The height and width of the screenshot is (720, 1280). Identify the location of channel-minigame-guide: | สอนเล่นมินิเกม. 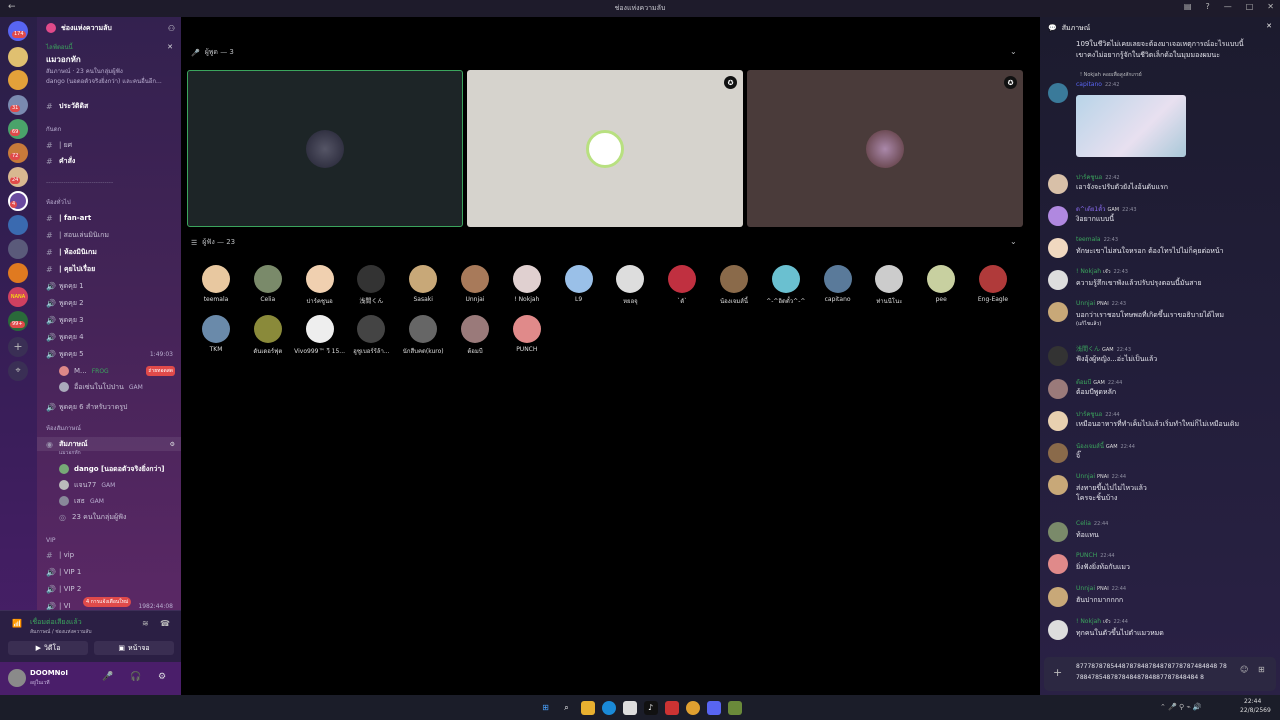
(84, 235).